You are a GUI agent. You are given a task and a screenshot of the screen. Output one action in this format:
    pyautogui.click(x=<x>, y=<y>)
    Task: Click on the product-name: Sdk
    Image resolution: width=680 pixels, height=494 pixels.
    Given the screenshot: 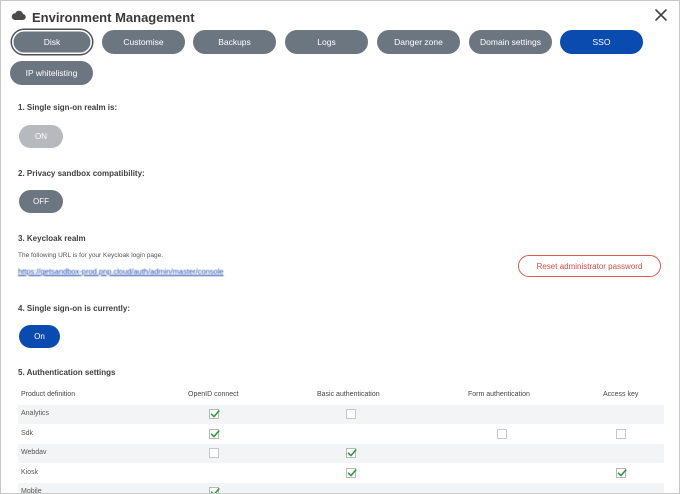 What is the action you would take?
    pyautogui.click(x=27, y=433)
    